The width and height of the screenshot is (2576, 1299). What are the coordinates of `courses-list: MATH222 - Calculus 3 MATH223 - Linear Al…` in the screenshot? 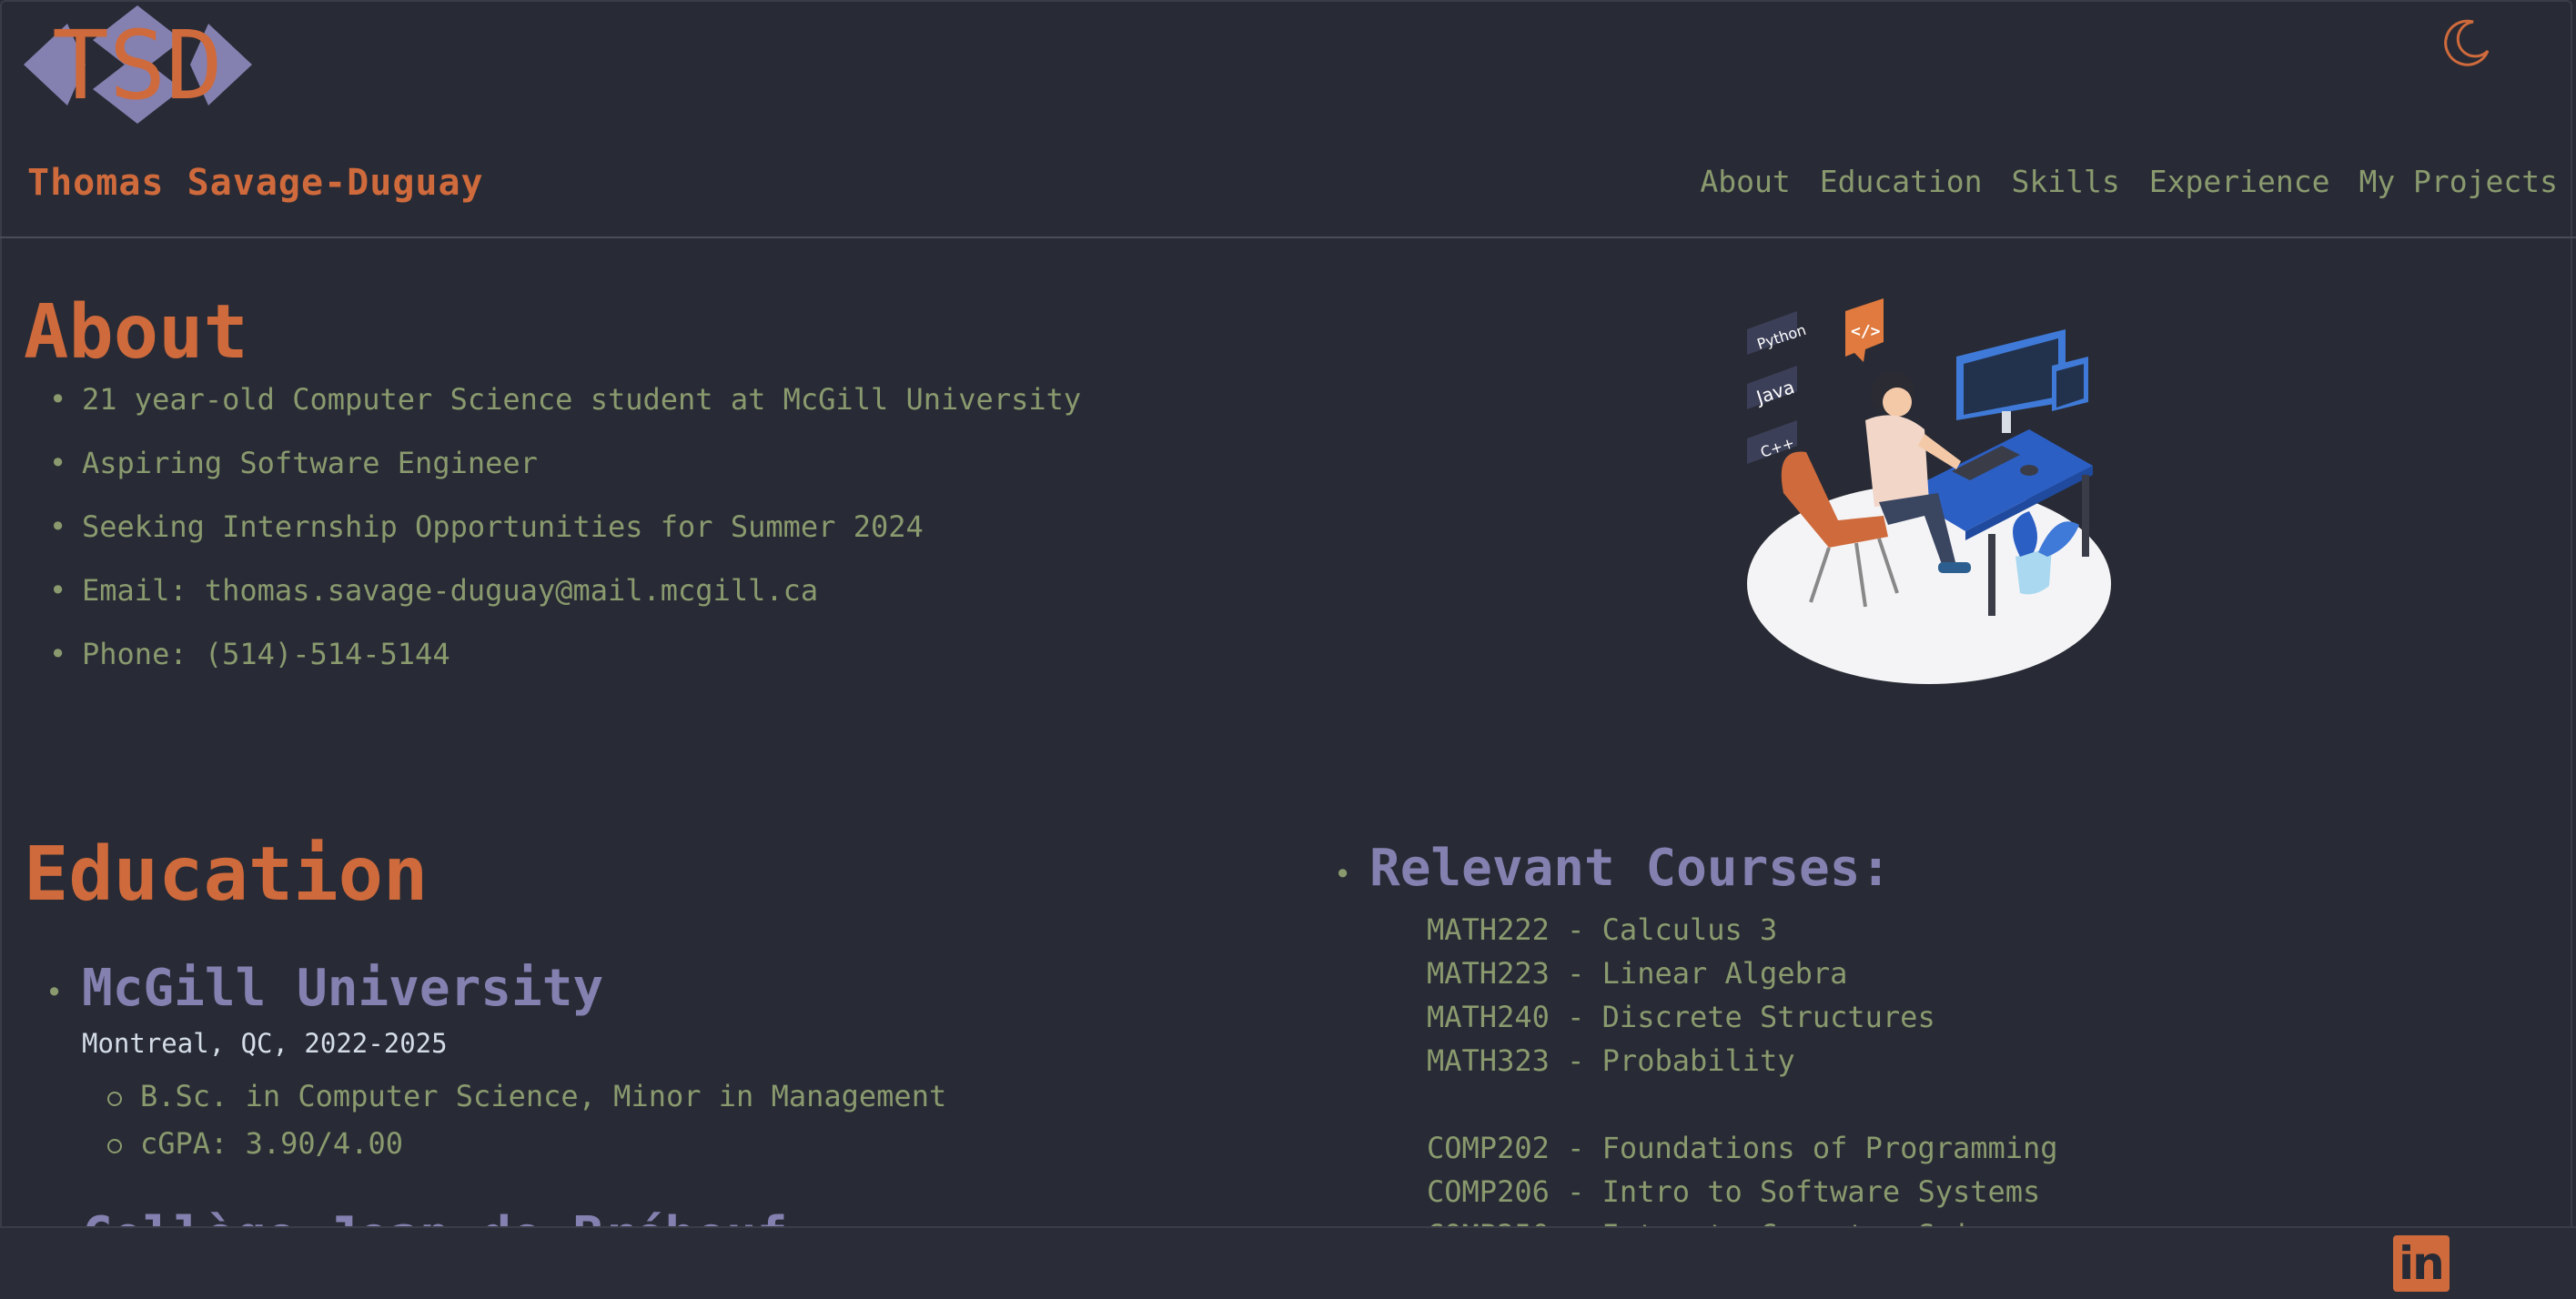 It's located at (1742, 1067).